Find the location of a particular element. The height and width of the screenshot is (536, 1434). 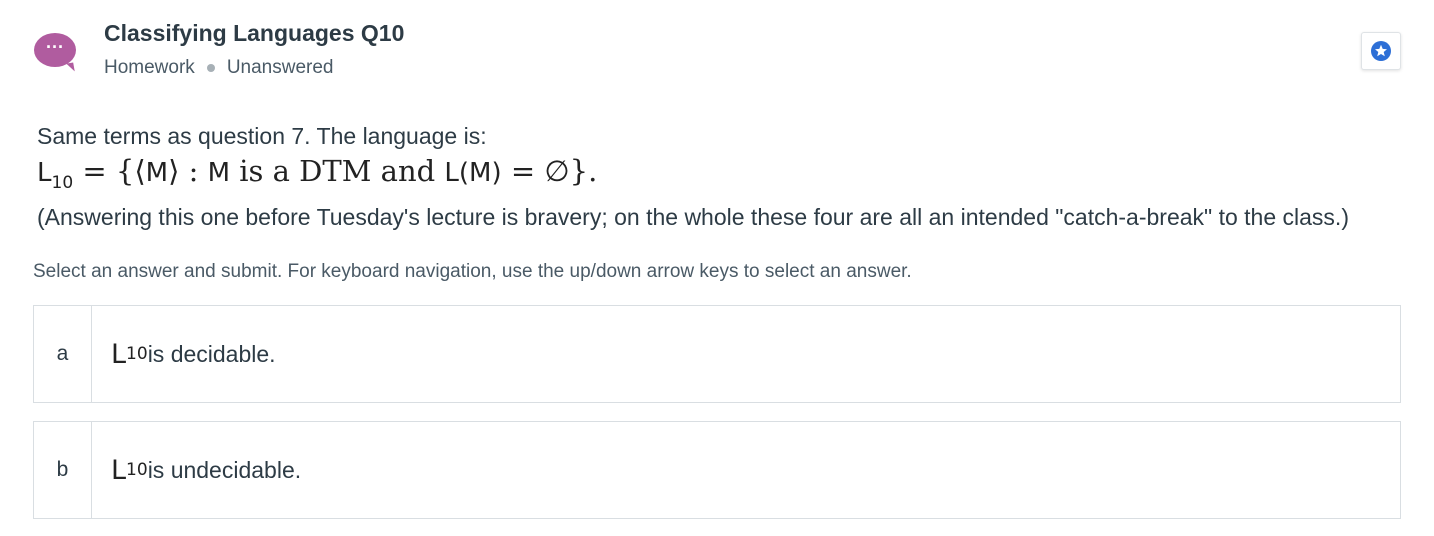

star-badge-icon is located at coordinates (1381, 51).